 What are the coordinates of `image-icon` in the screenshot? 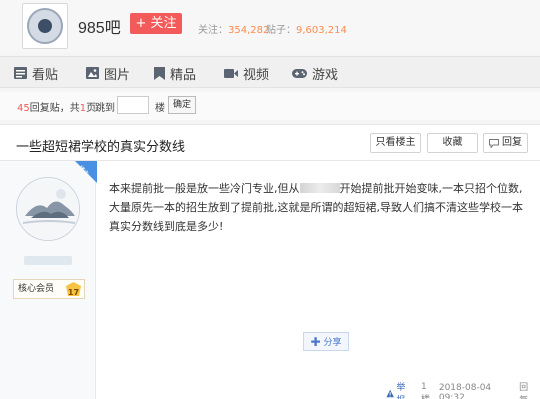 It's located at (92, 73).